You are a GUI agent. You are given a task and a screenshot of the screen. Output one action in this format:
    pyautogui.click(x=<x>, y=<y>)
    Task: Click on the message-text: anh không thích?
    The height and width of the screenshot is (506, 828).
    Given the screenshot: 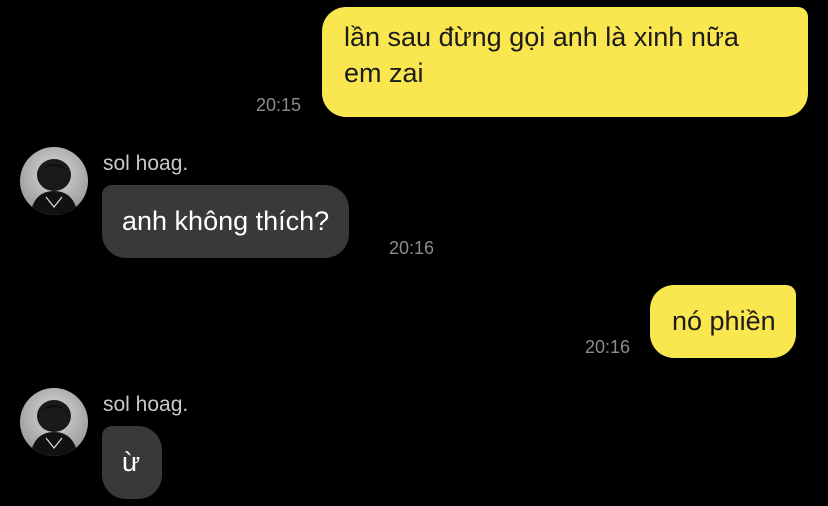 What is the action you would take?
    pyautogui.click(x=226, y=221)
    